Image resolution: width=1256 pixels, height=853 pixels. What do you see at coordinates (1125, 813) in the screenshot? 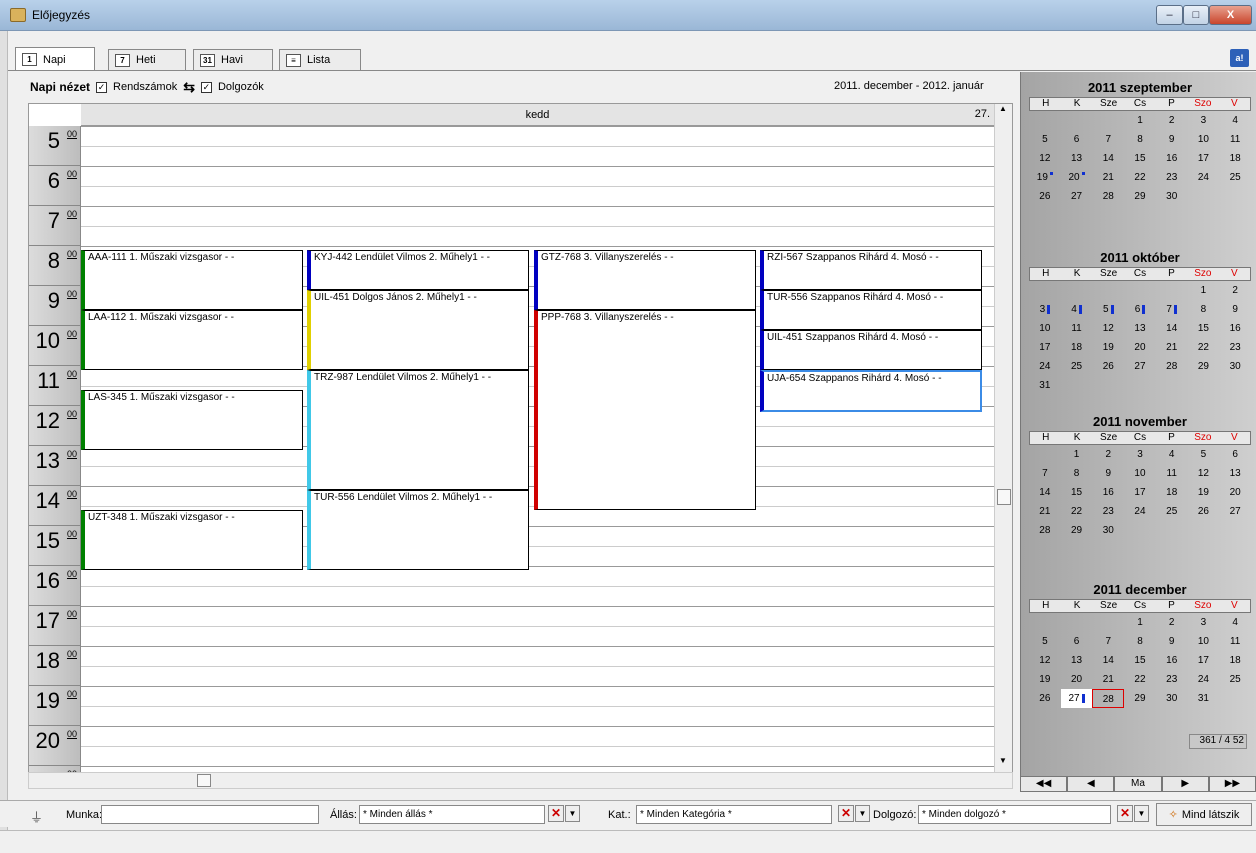
I see `clear-worker-icon: ✕` at bounding box center [1125, 813].